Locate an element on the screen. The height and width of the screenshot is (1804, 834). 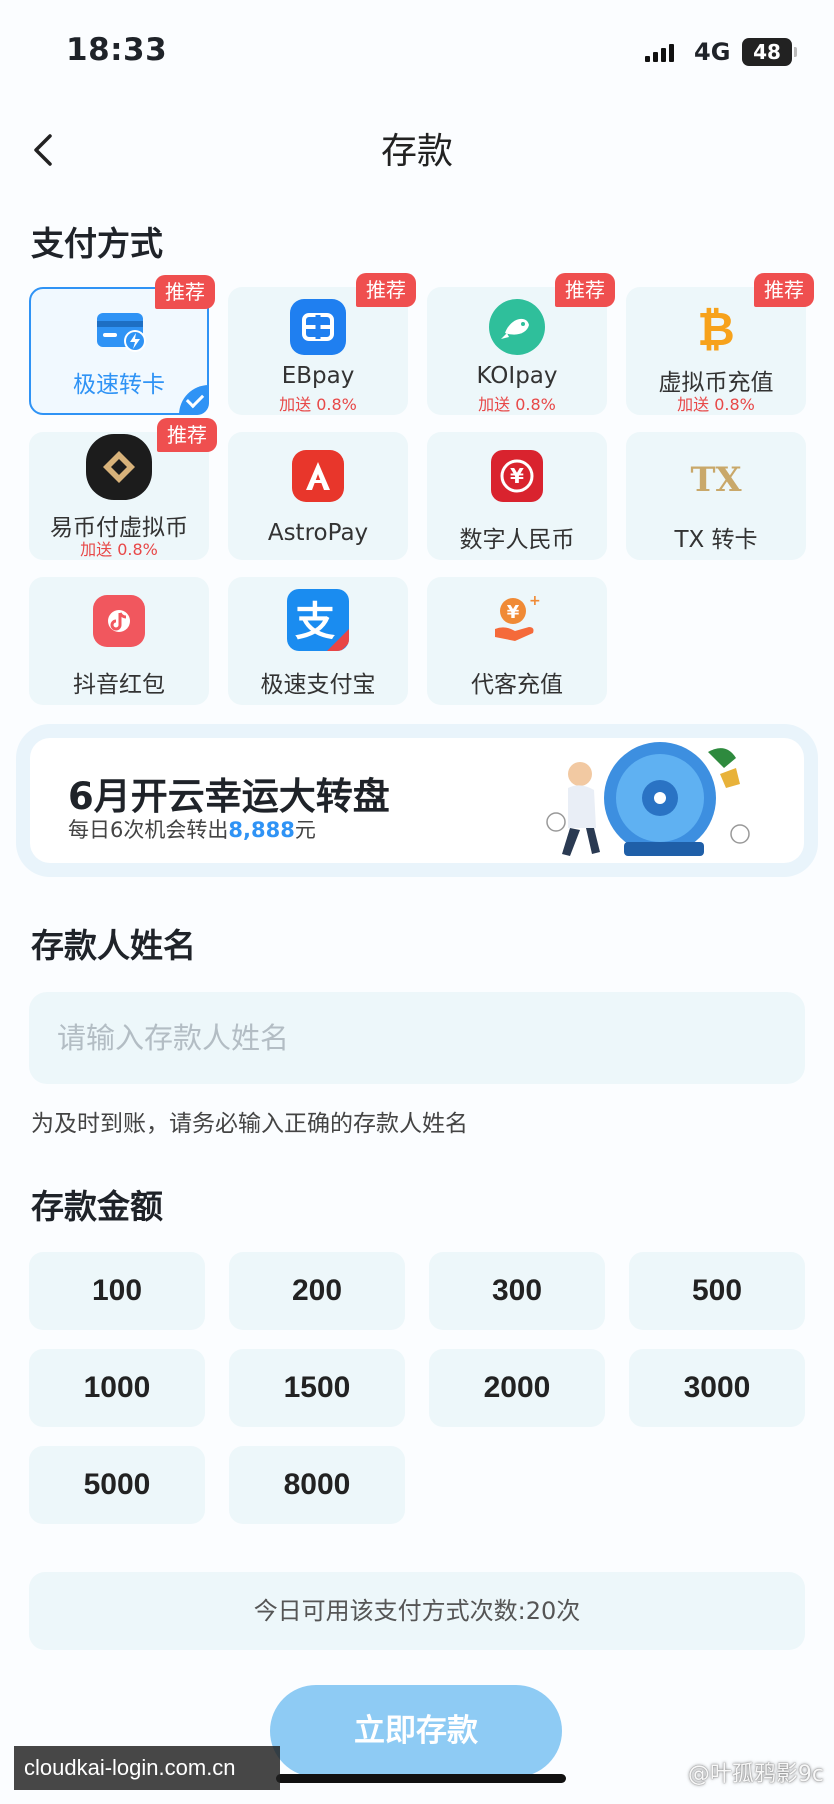
pay-method-yibifu: 易币付虚拟币 加送 0.8% 推荐 is located at coordinates (123, 489).